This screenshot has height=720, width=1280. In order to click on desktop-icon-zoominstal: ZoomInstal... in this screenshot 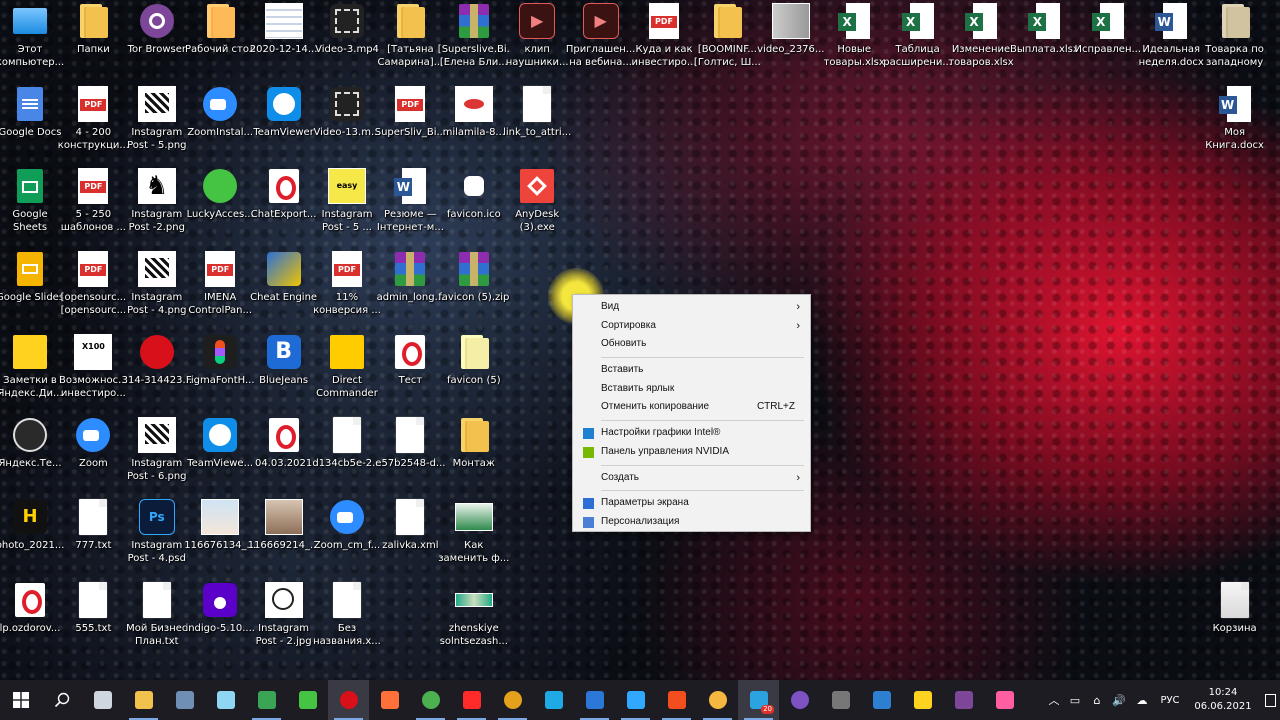, I will do `click(220, 123)`.